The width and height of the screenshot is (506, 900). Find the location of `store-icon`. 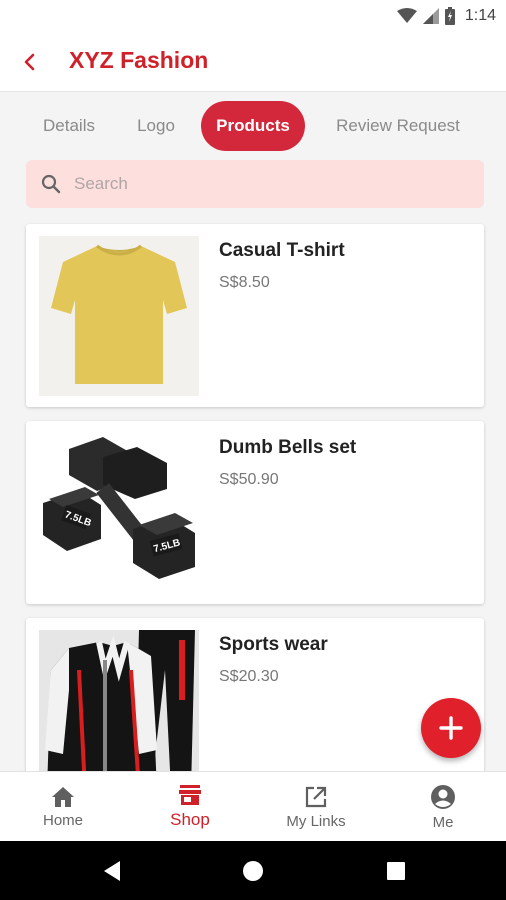

store-icon is located at coordinates (190, 795).